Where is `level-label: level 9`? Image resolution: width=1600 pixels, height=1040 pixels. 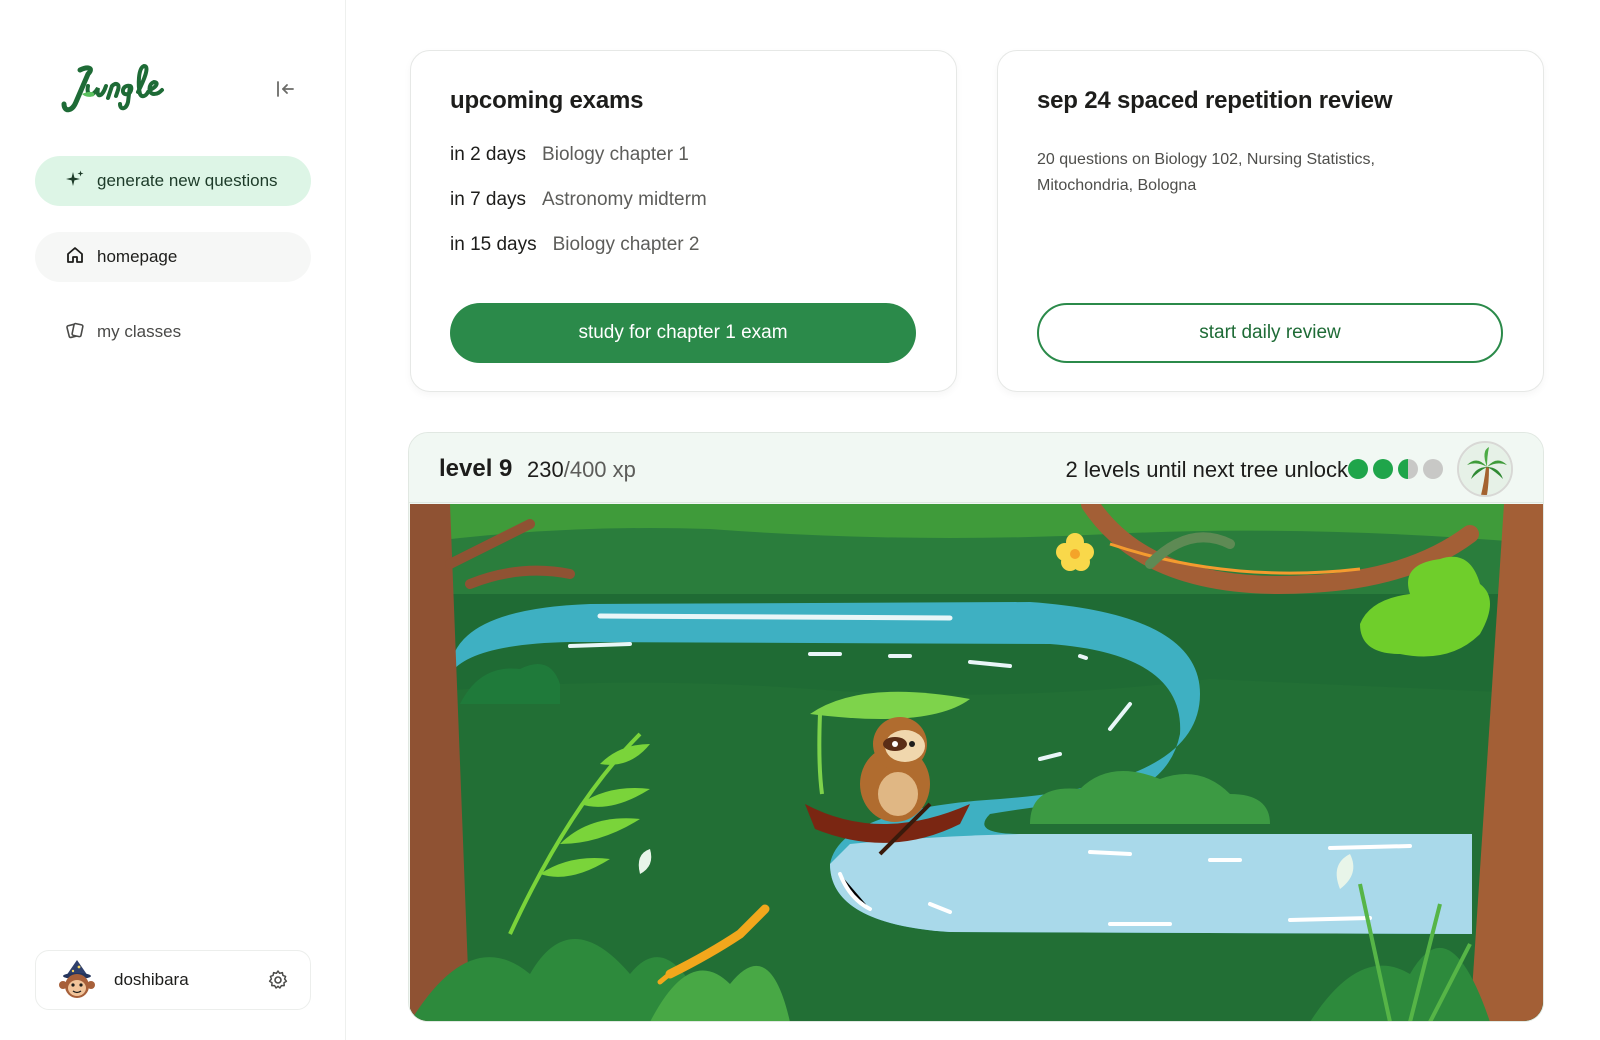 level-label: level 9 is located at coordinates (476, 468).